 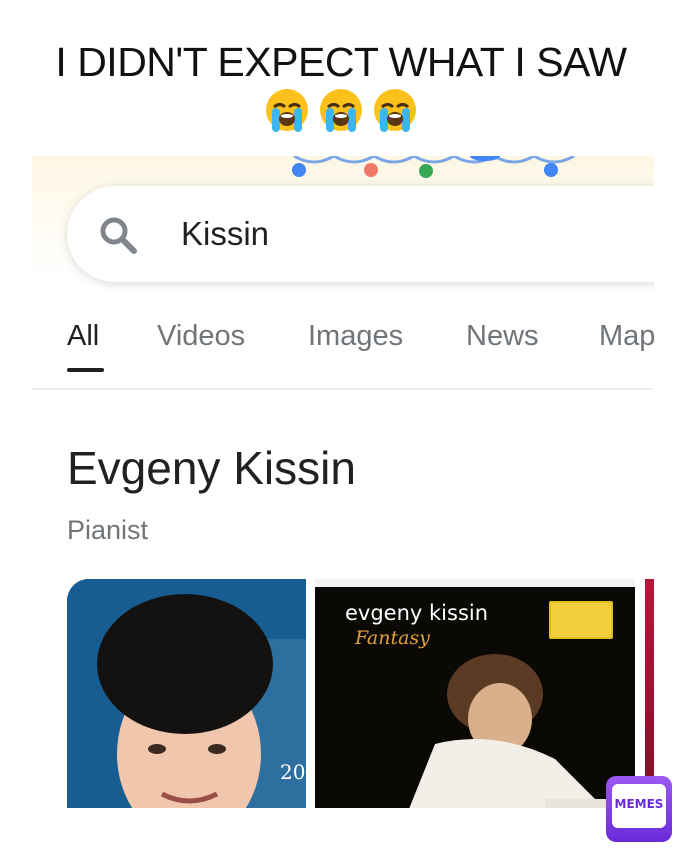 What do you see at coordinates (360, 234) in the screenshot?
I see `search-box: Kissin` at bounding box center [360, 234].